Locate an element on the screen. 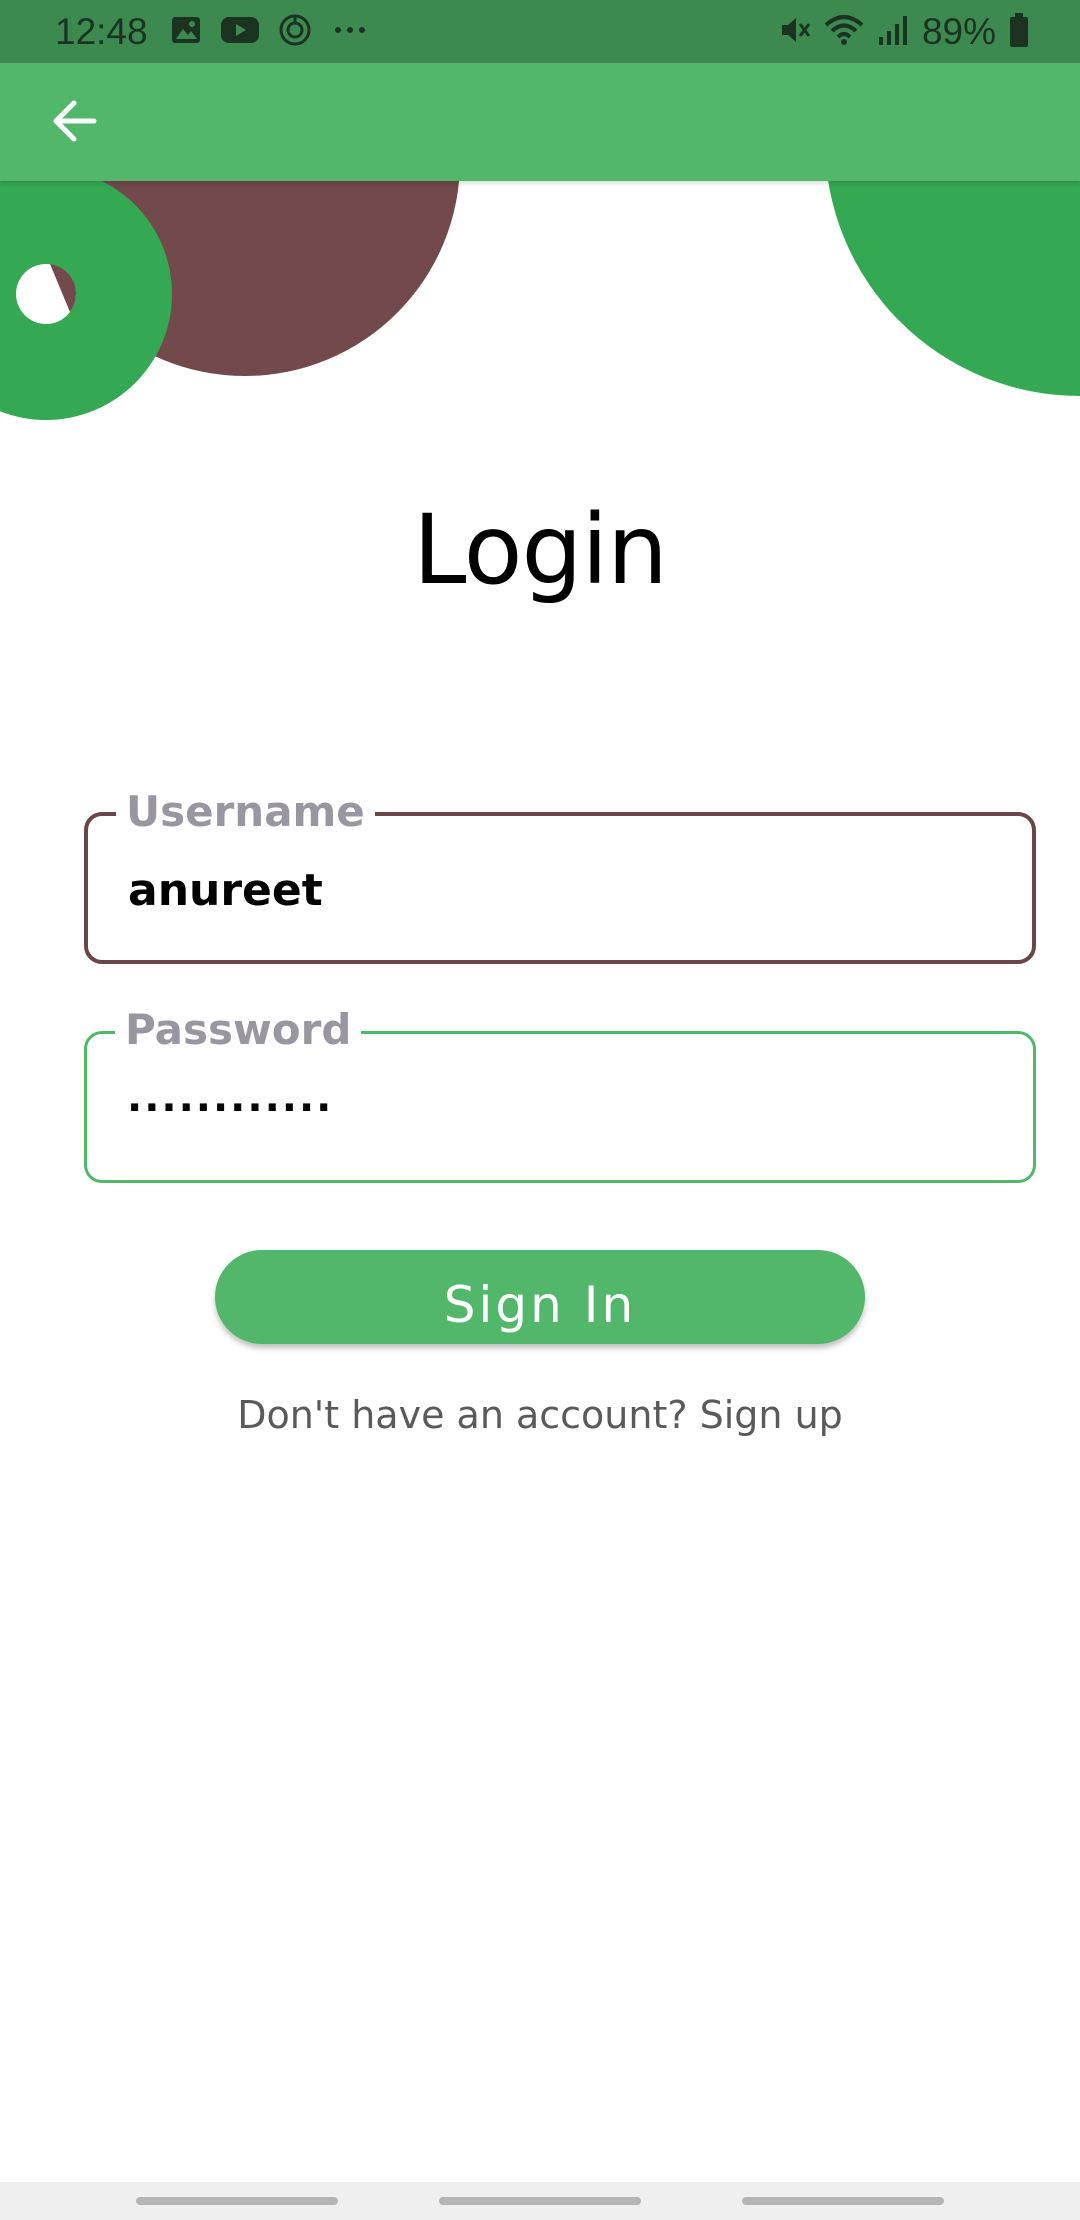  sign-in-label: Sign In is located at coordinates (540, 1305).